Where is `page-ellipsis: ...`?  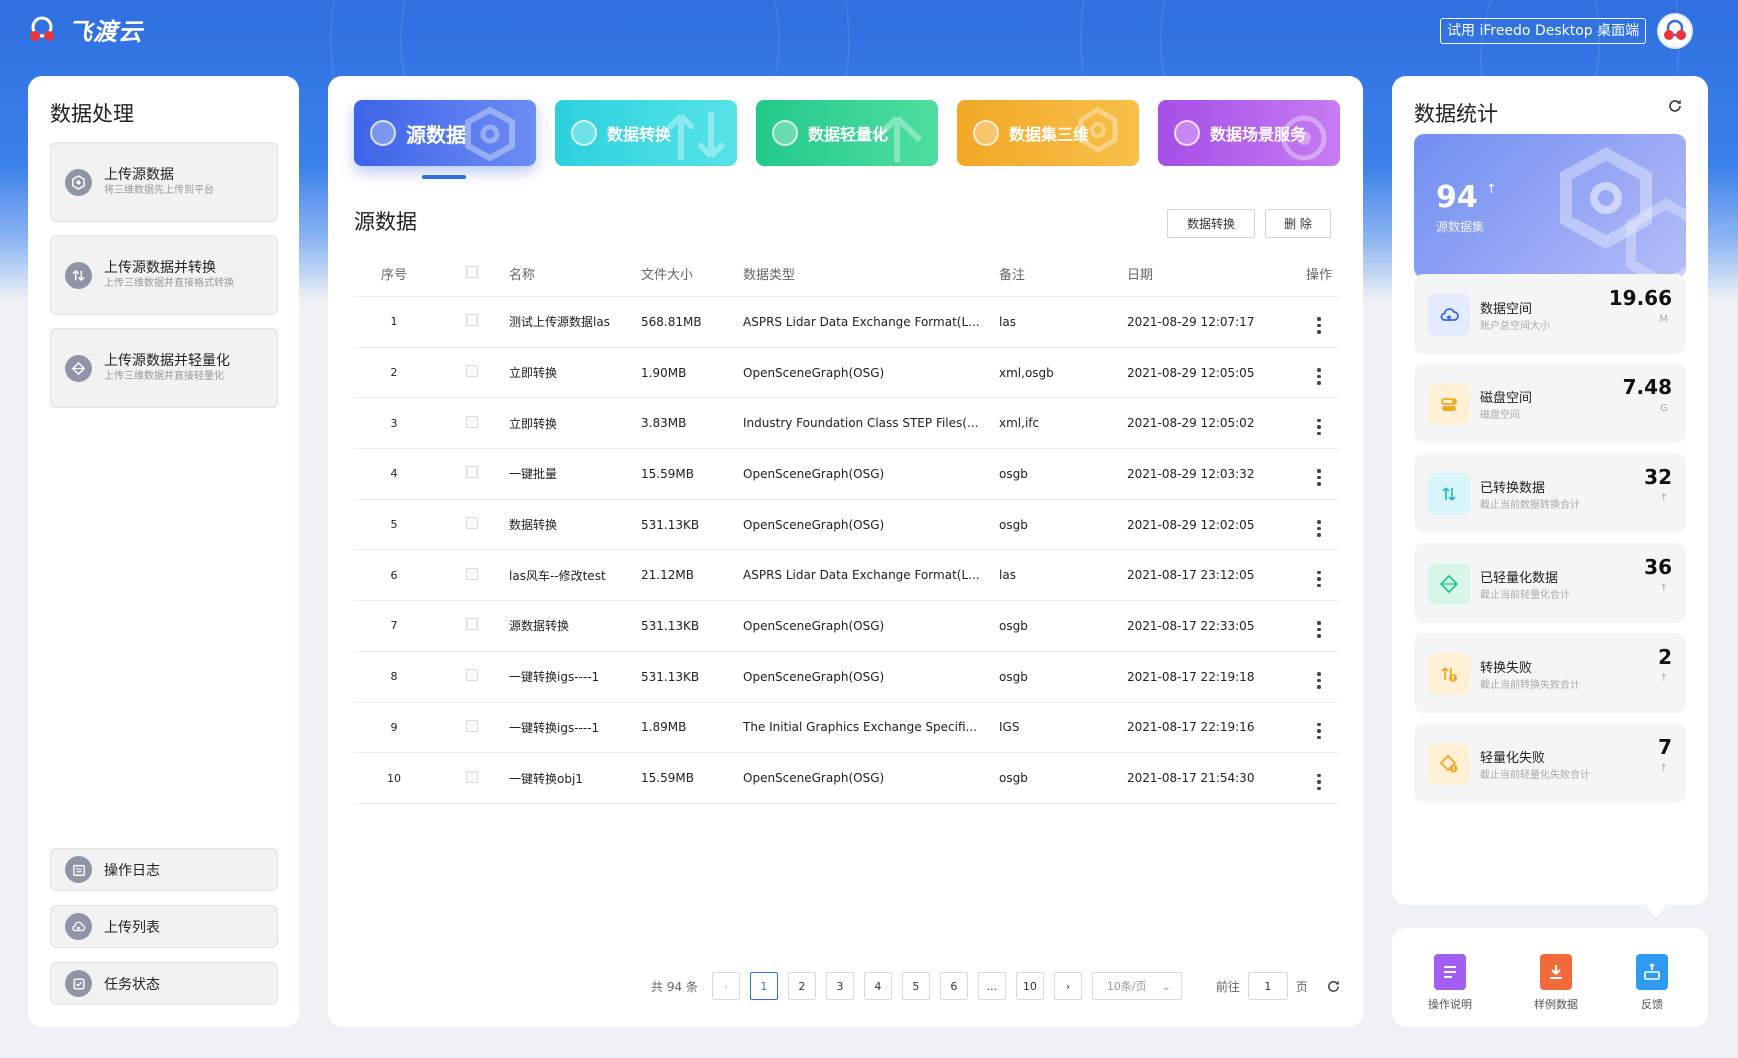 page-ellipsis: ... is located at coordinates (991, 986).